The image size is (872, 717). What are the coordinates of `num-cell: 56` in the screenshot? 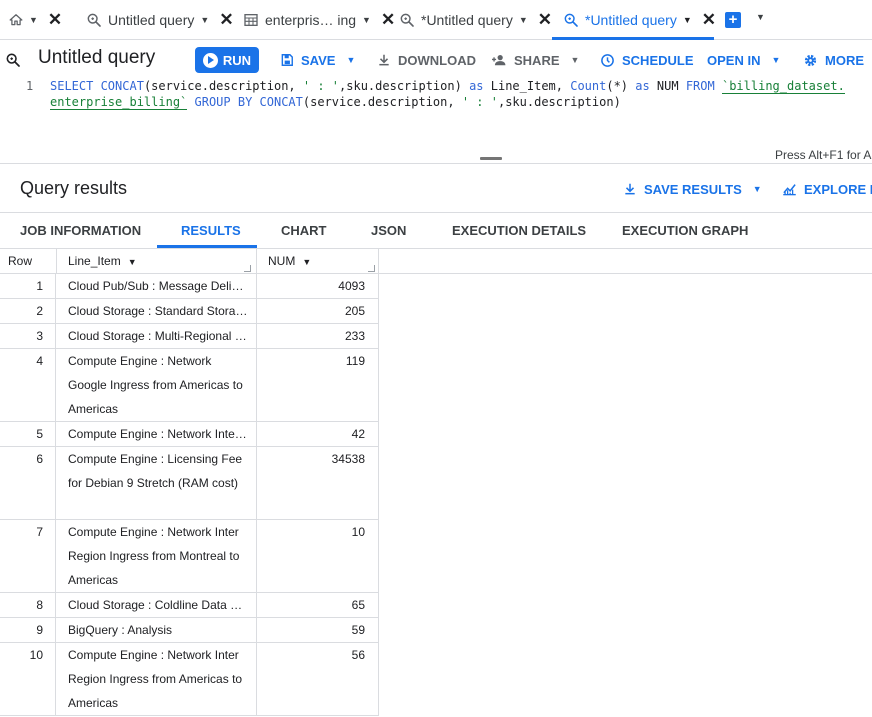 It's located at (317, 679).